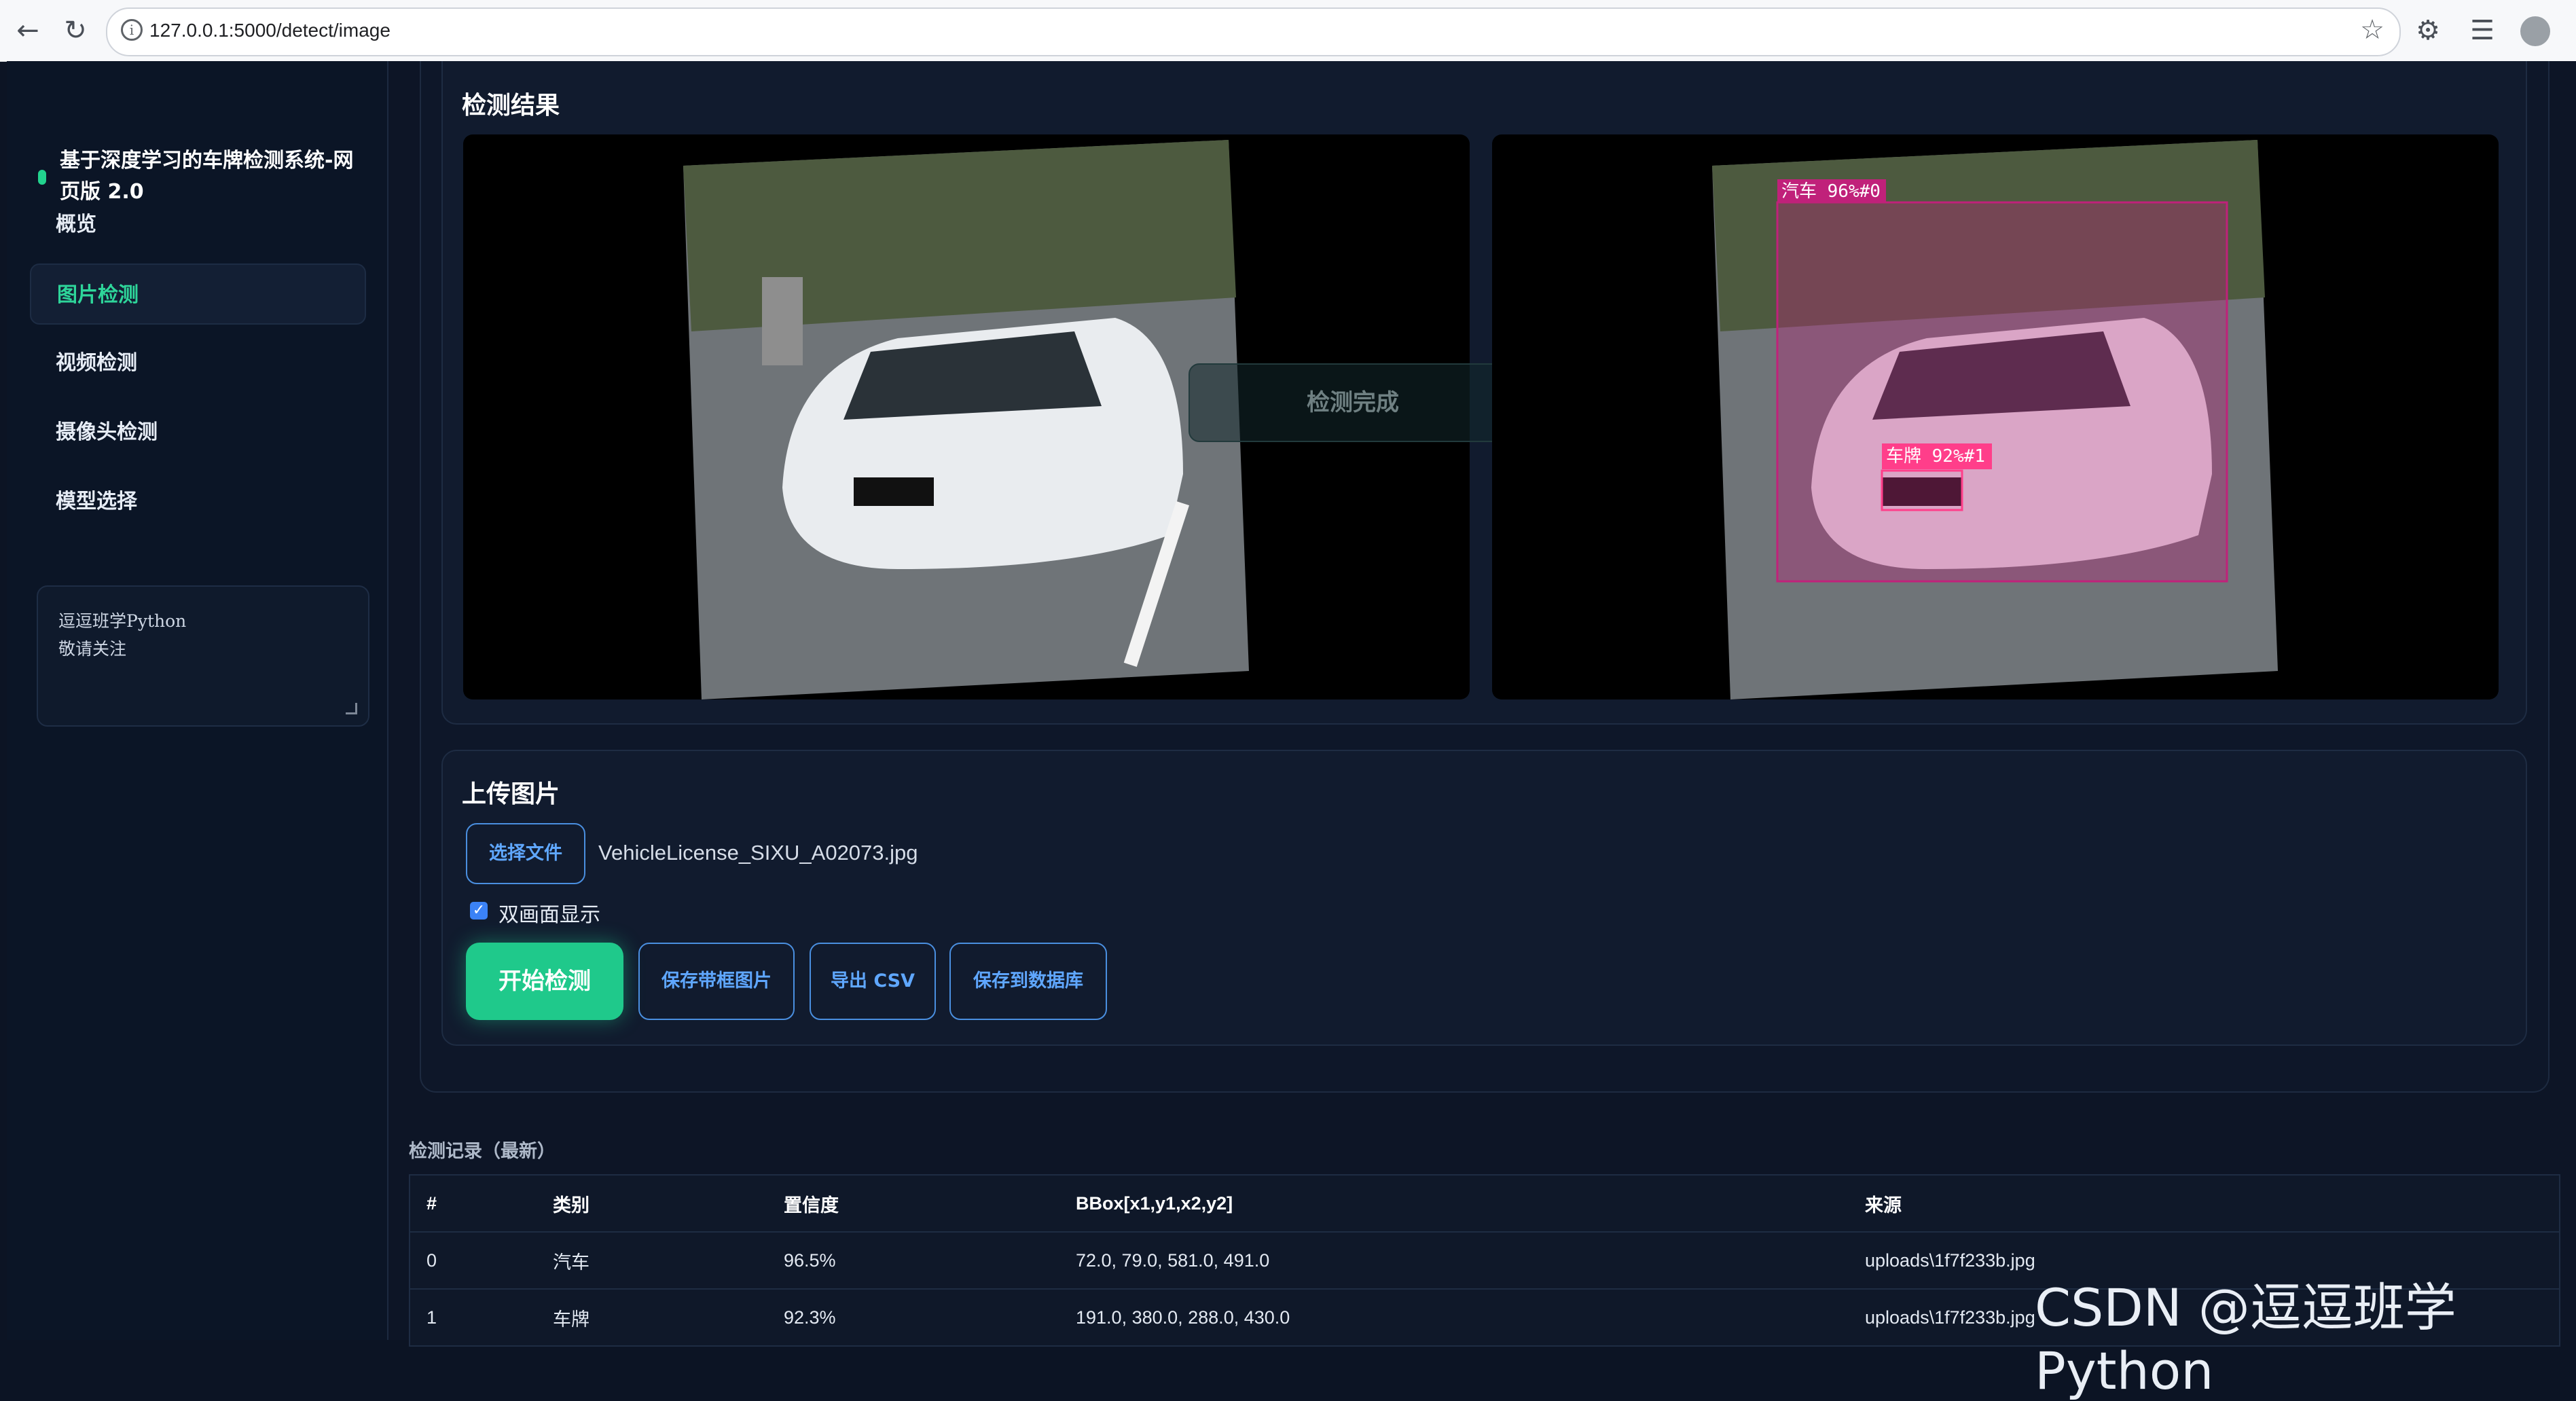 The image size is (2576, 1401). What do you see at coordinates (132, 30) in the screenshot?
I see `site-info-icon: i` at bounding box center [132, 30].